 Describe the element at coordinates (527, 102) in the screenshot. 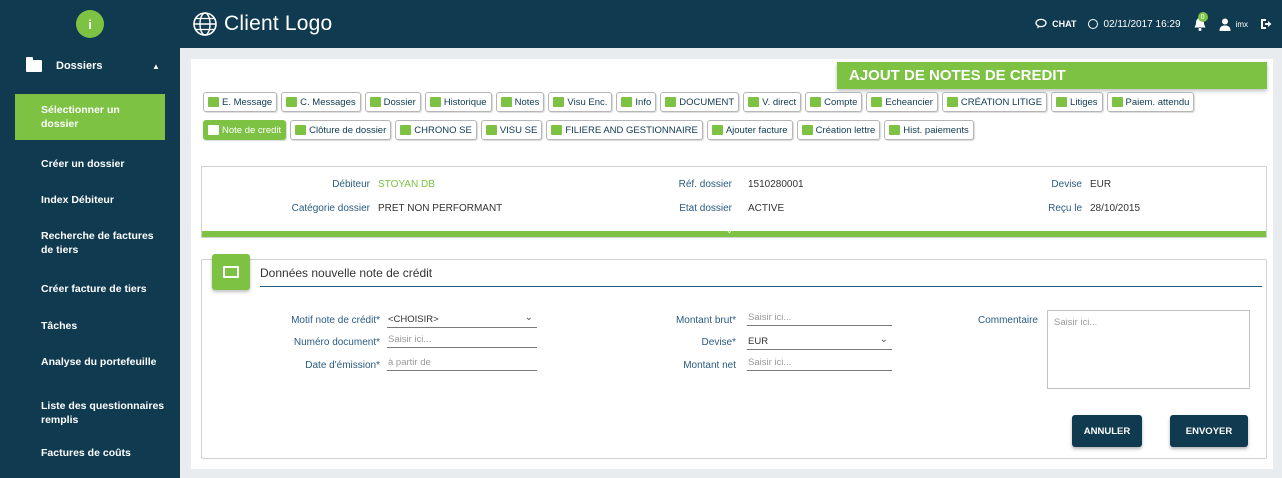

I see `toolbar-button-label: Notes` at that location.